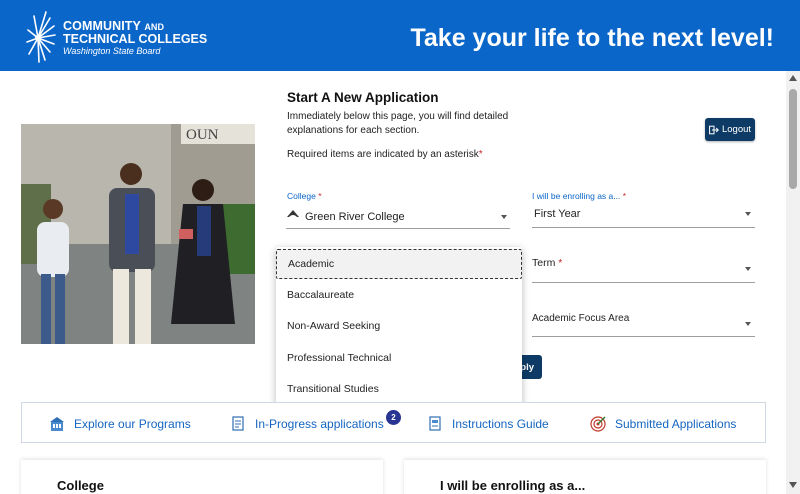  Describe the element at coordinates (504, 217) in the screenshot. I see `college-chevron-down-icon` at that location.